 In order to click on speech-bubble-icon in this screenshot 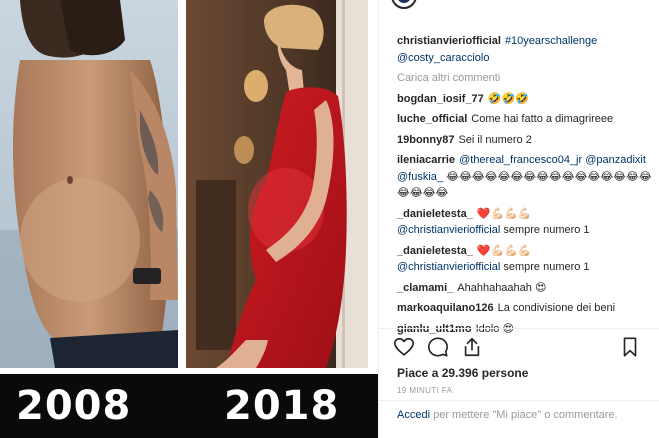, I will do `click(439, 348)`.